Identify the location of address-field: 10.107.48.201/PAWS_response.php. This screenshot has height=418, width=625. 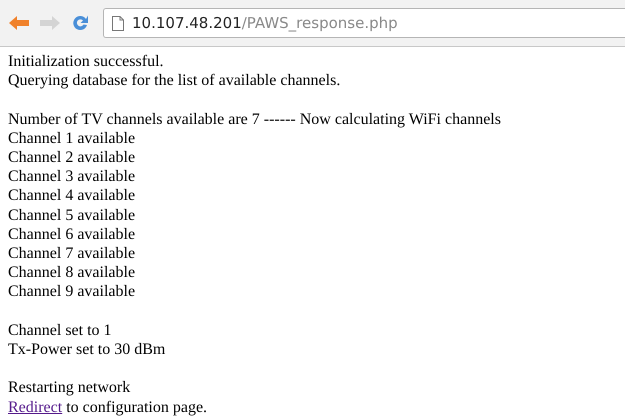
(364, 23).